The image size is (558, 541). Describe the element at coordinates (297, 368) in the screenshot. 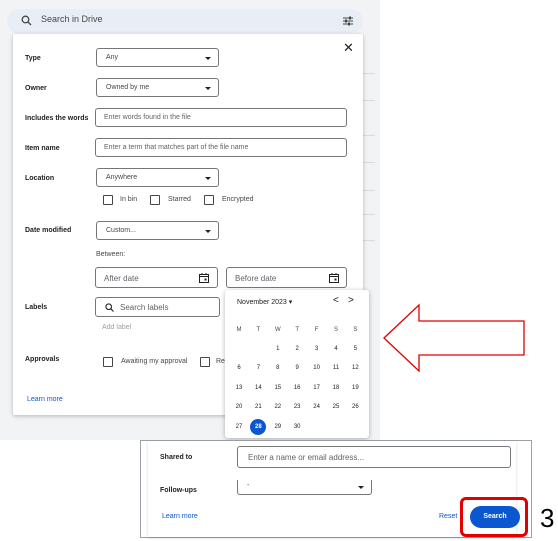

I see `calendar-day: 9` at that location.